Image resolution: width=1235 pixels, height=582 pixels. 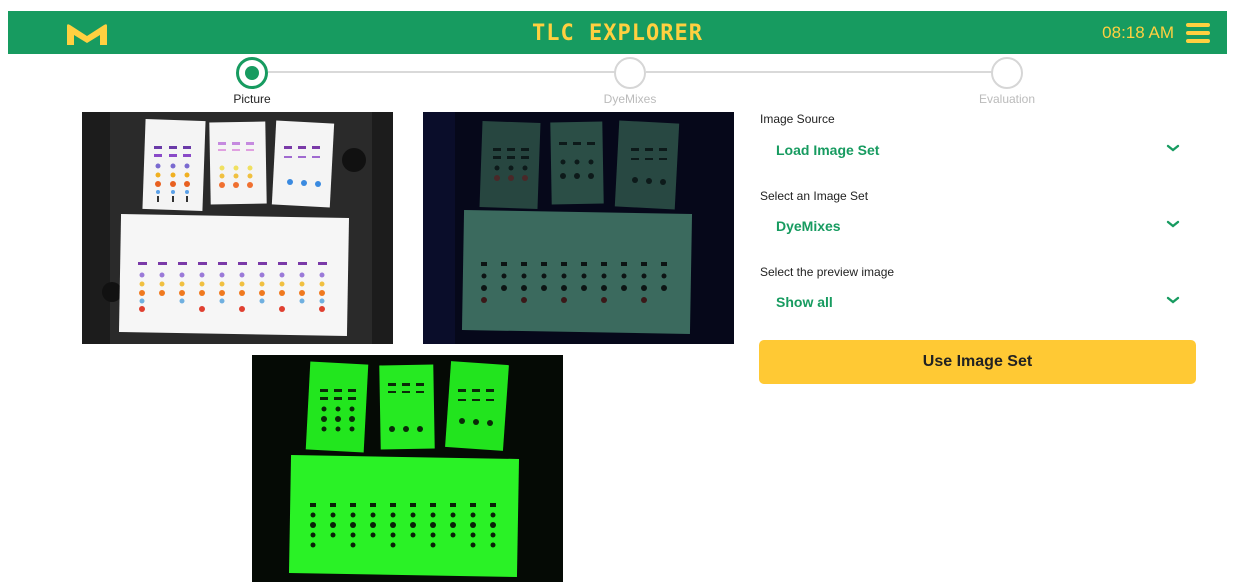 I want to click on image-set-value: DyeMixes, so click(x=808, y=226).